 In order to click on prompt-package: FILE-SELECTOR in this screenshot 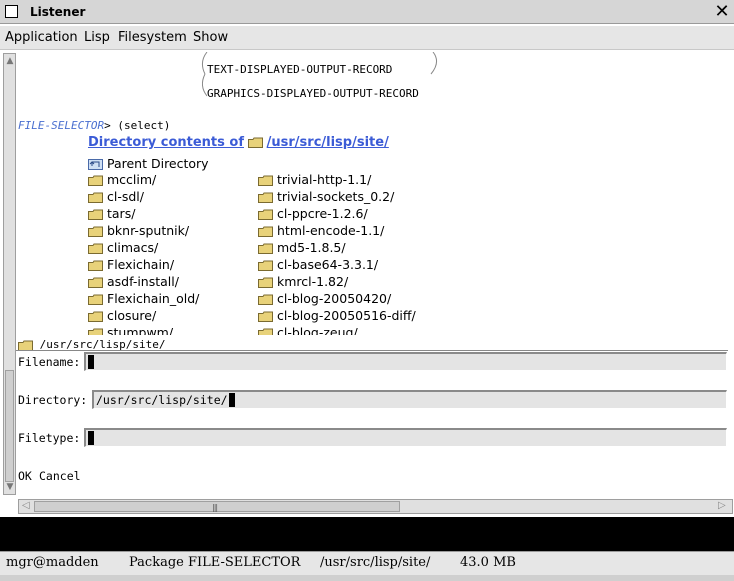, I will do `click(61, 125)`.